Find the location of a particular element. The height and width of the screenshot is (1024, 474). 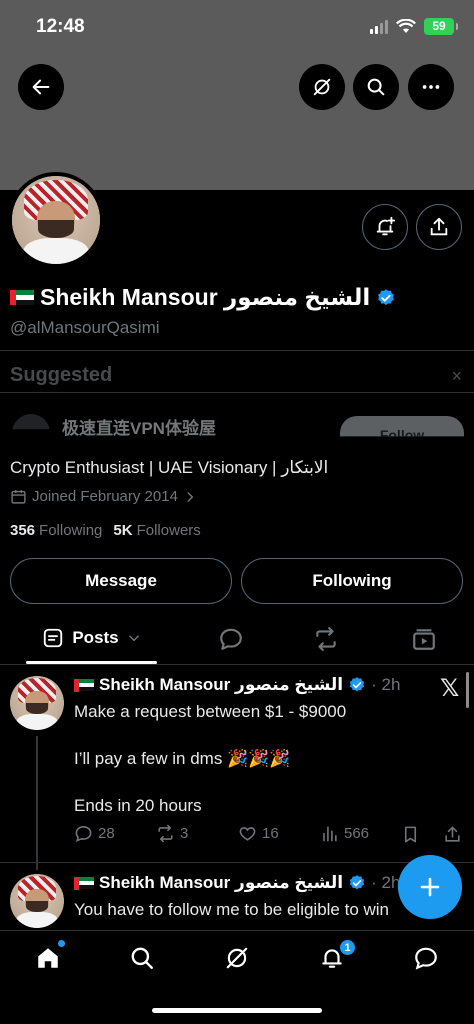

notify-subscribe-button is located at coordinates (385, 227).